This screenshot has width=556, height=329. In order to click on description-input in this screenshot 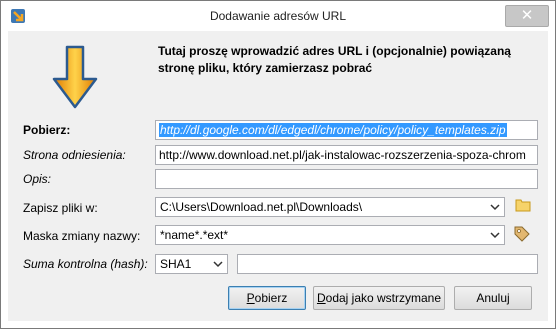, I will do `click(346, 179)`.